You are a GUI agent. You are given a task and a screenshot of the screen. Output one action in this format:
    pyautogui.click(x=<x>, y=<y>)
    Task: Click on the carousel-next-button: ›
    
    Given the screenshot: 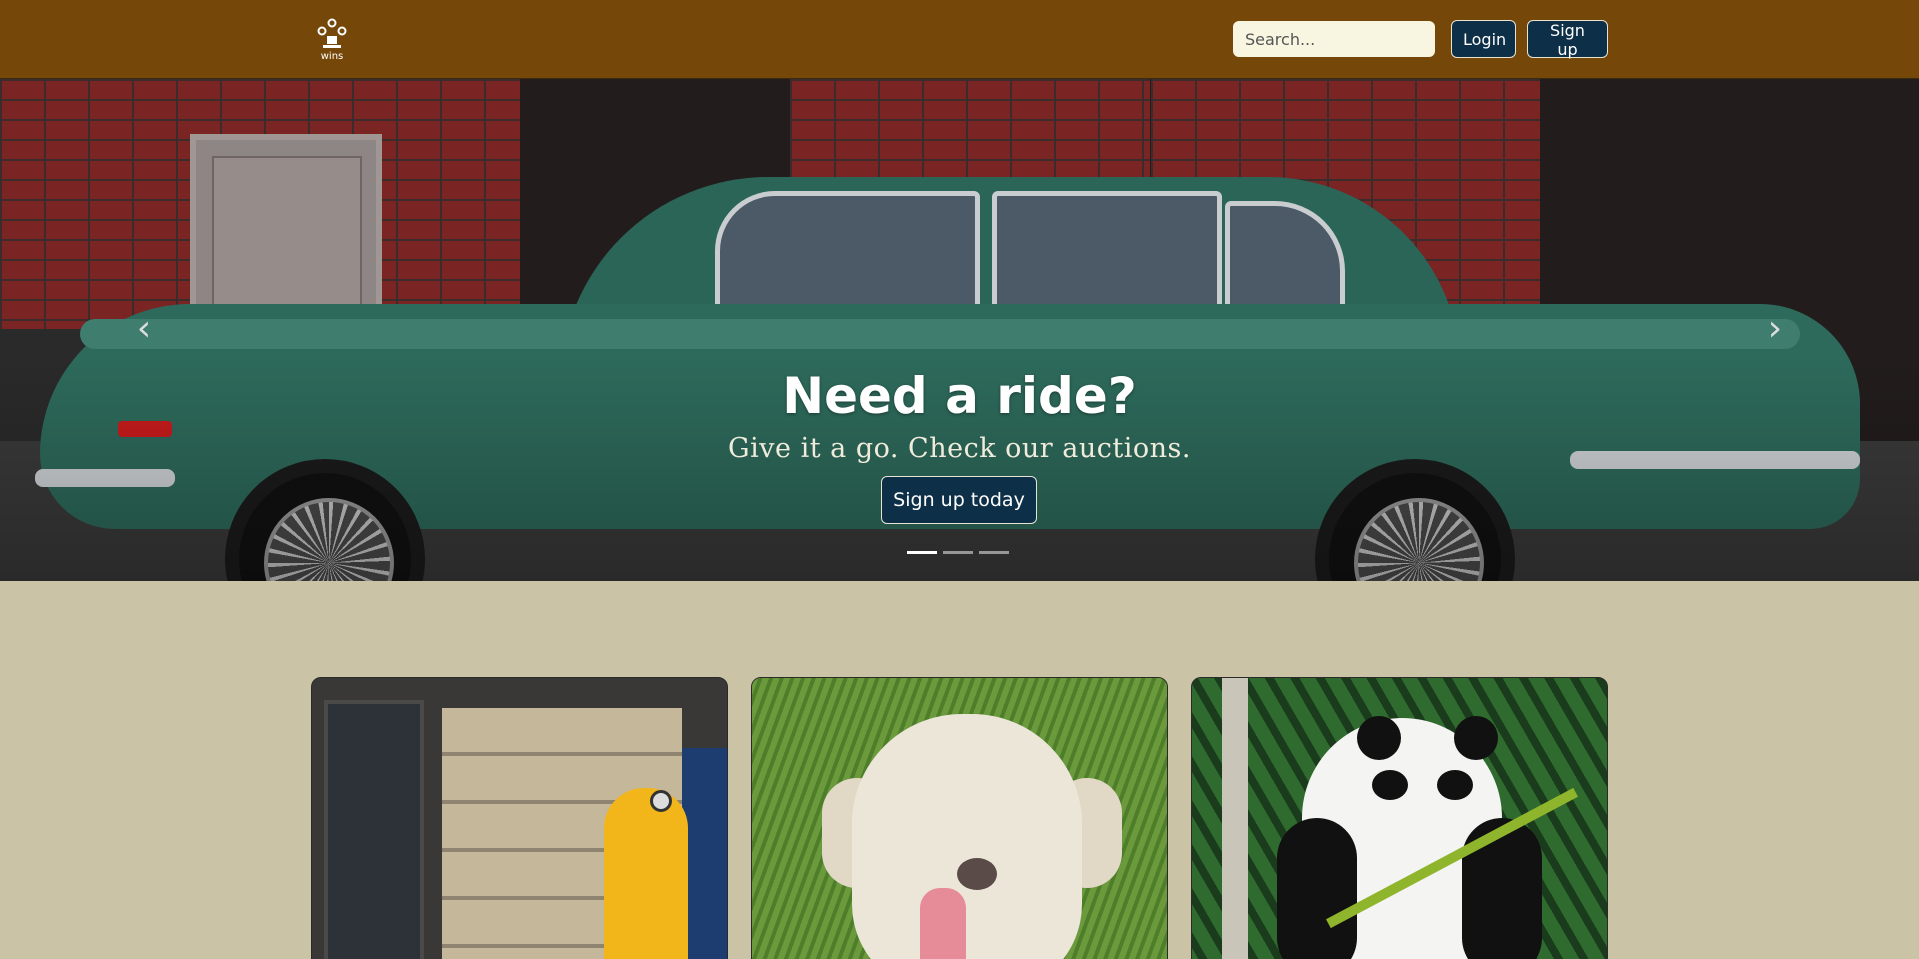 What is the action you would take?
    pyautogui.click(x=1775, y=329)
    